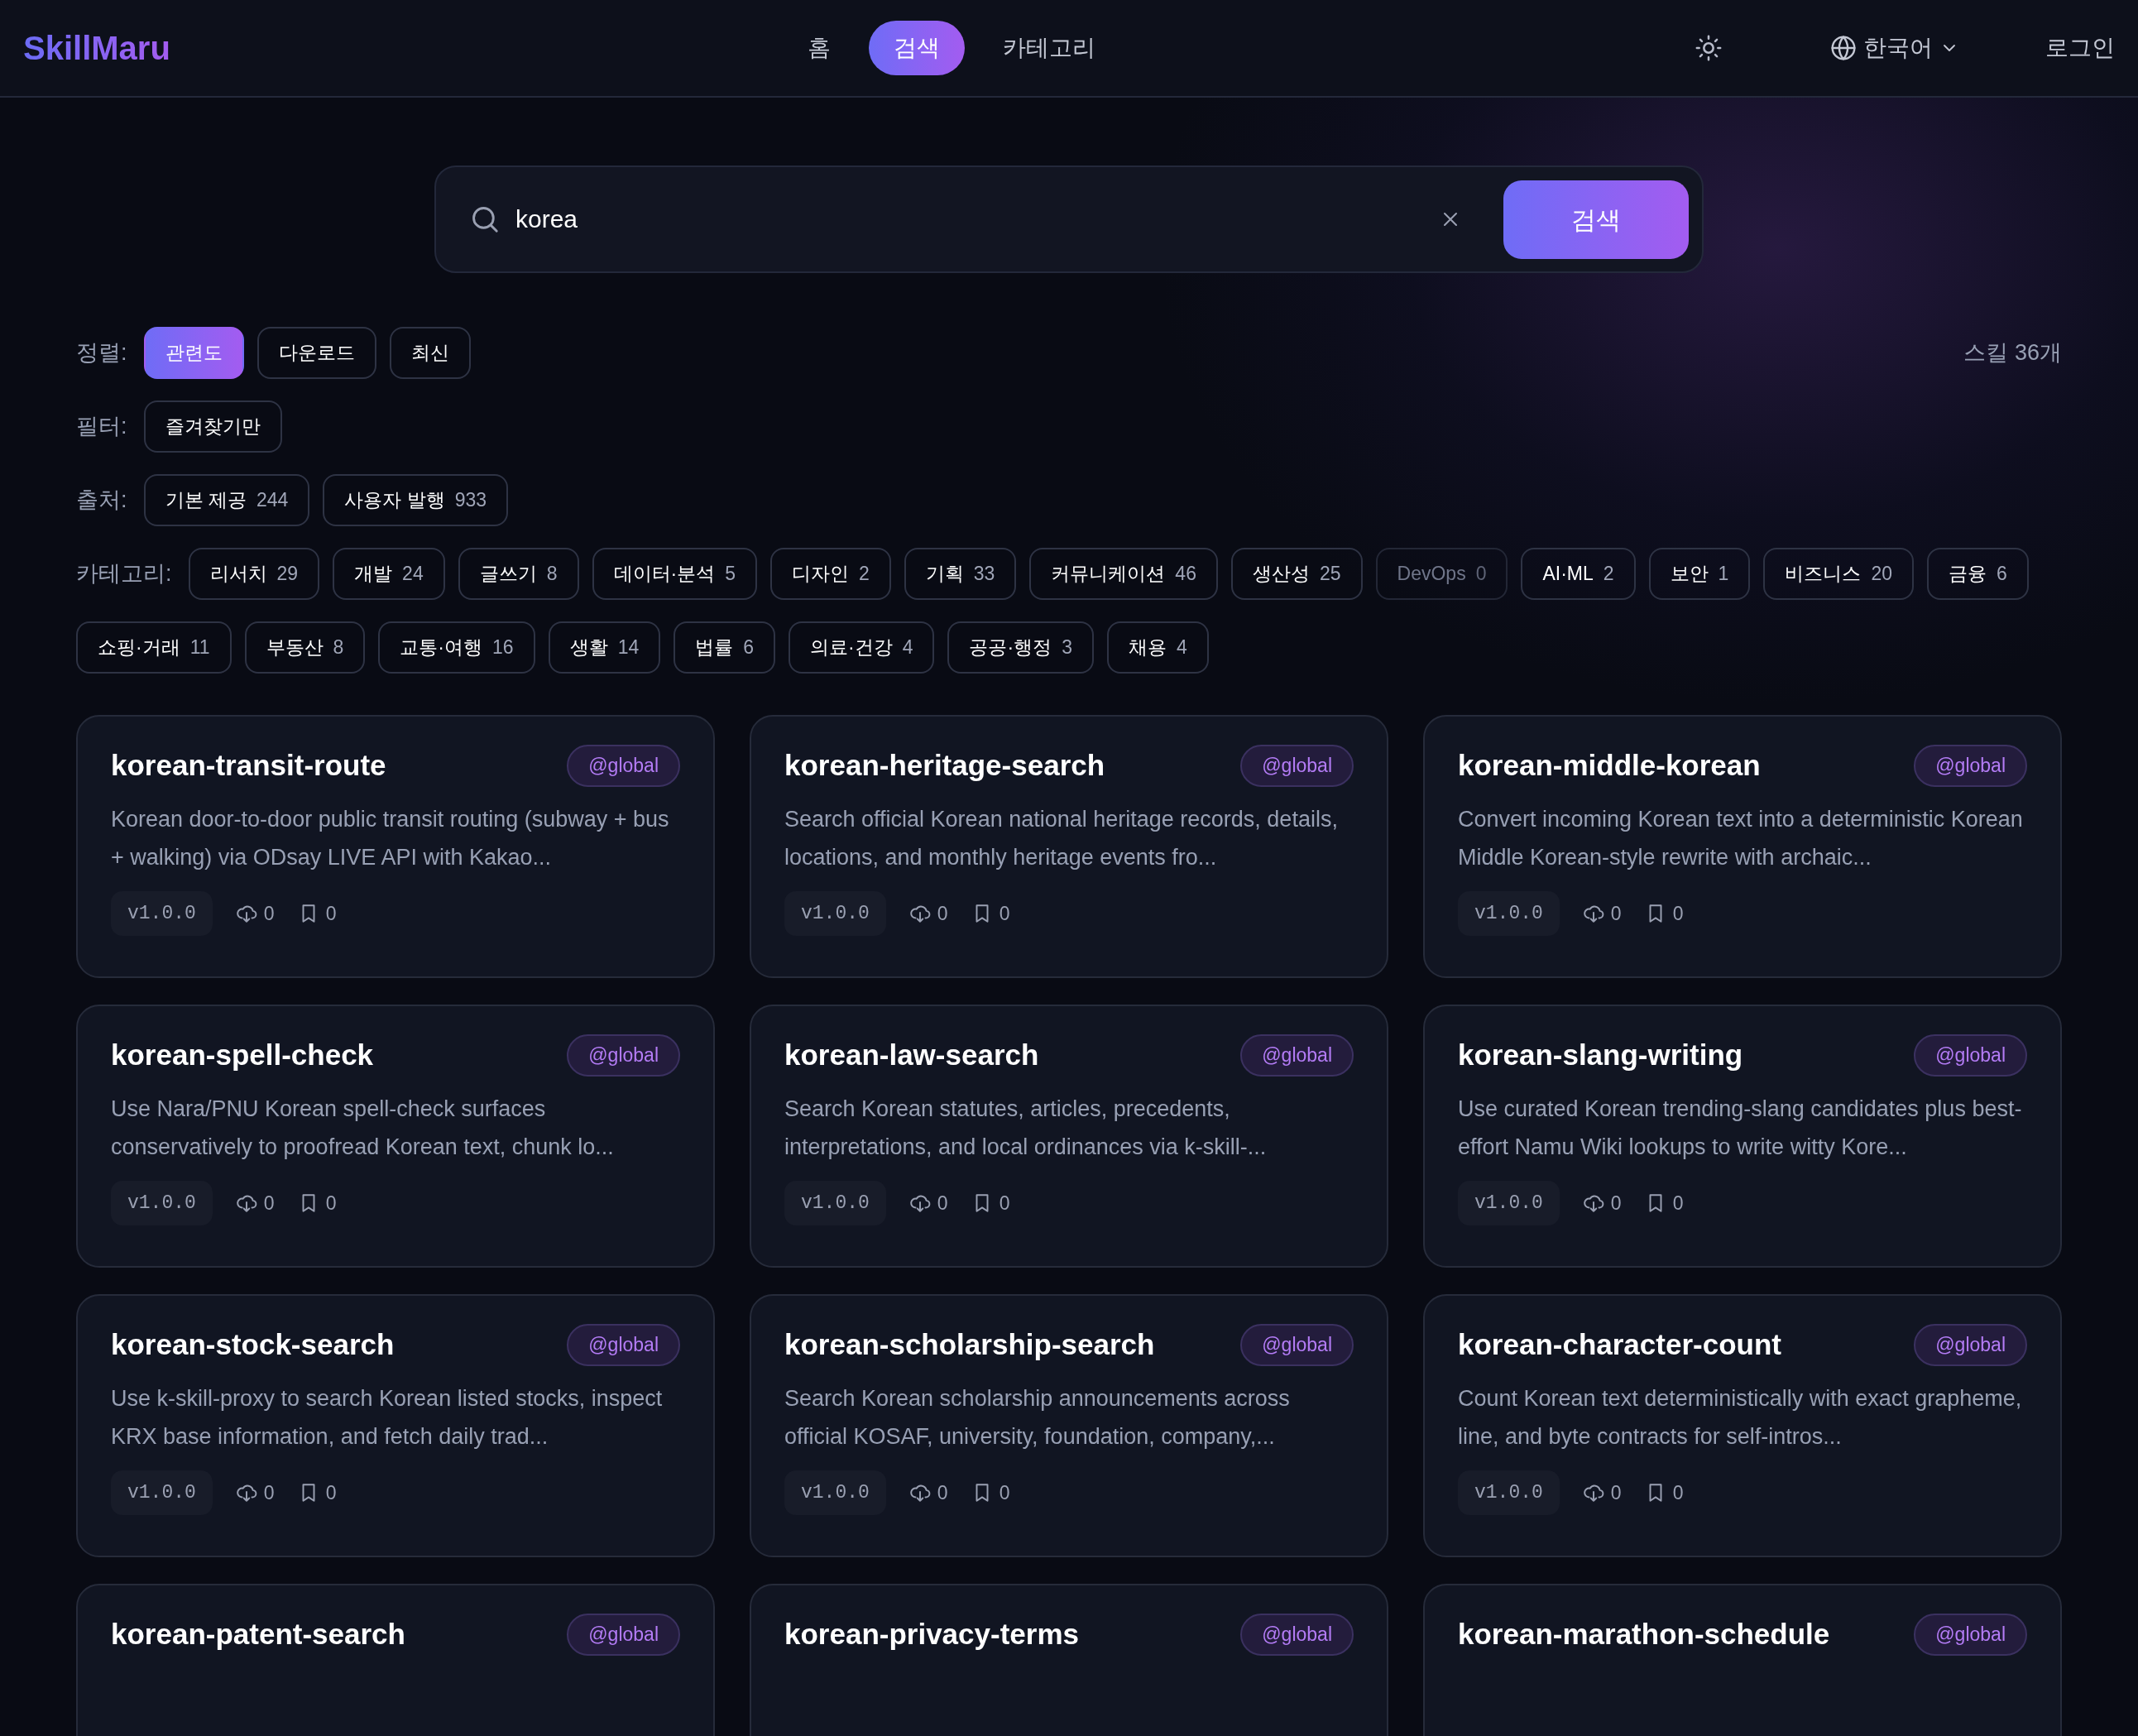 Image resolution: width=2138 pixels, height=1736 pixels. Describe the element at coordinates (1838, 574) in the screenshot. I see `filter-chip: 비즈니스 20` at that location.